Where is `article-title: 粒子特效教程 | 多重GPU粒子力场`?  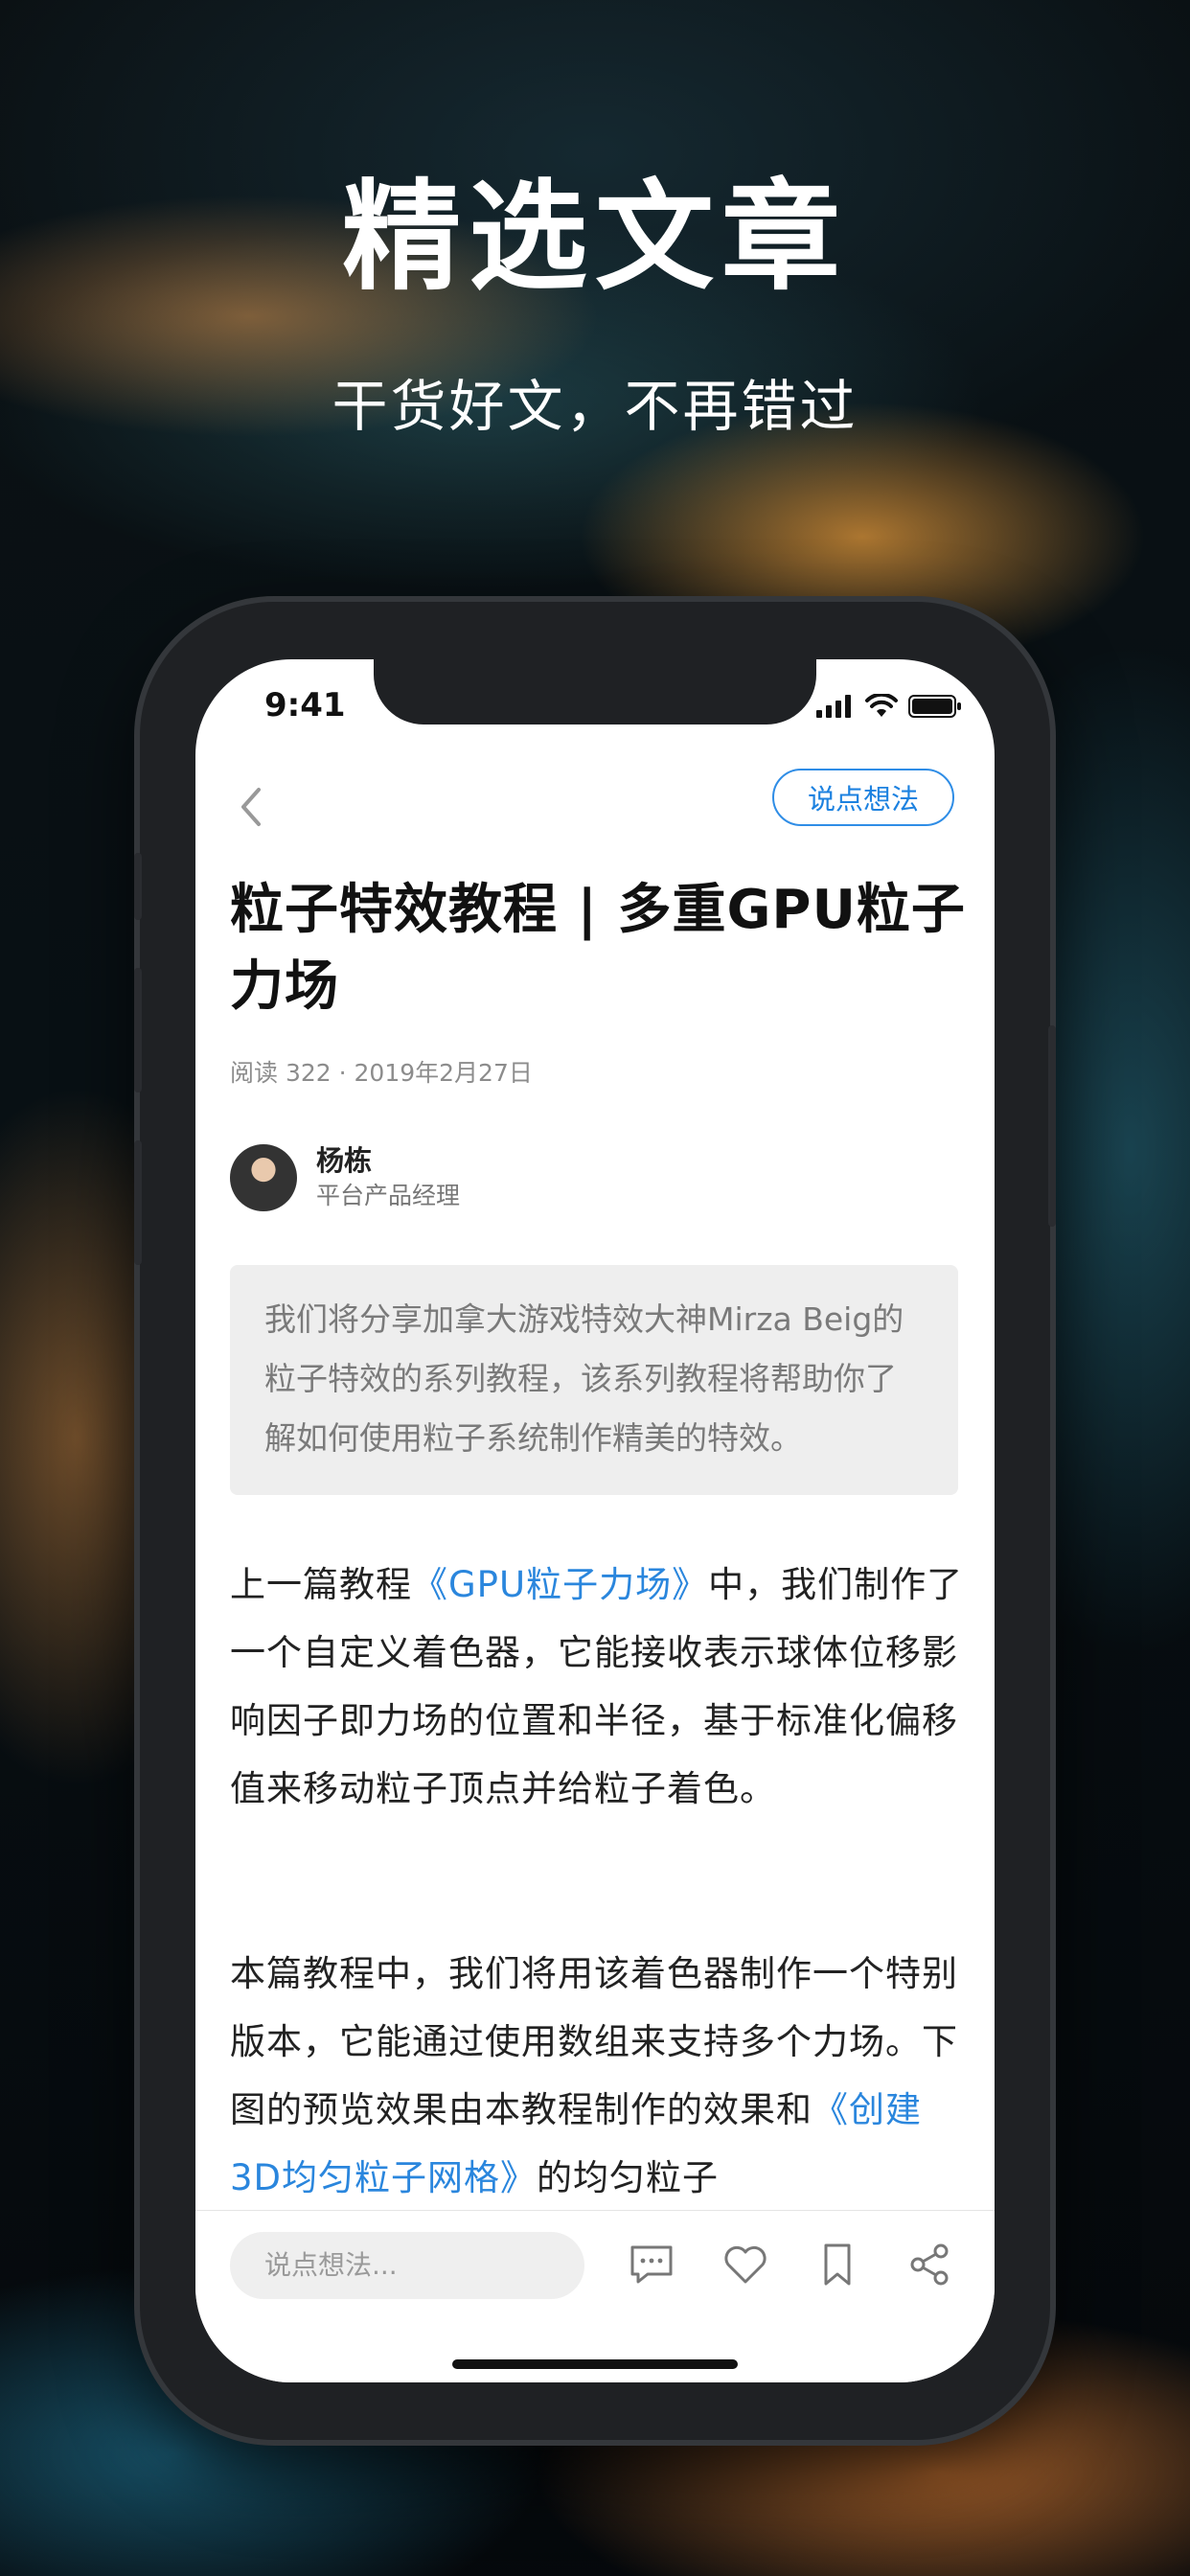
article-title: 粒子特效教程 | 多重GPU粒子力场 is located at coordinates (598, 948).